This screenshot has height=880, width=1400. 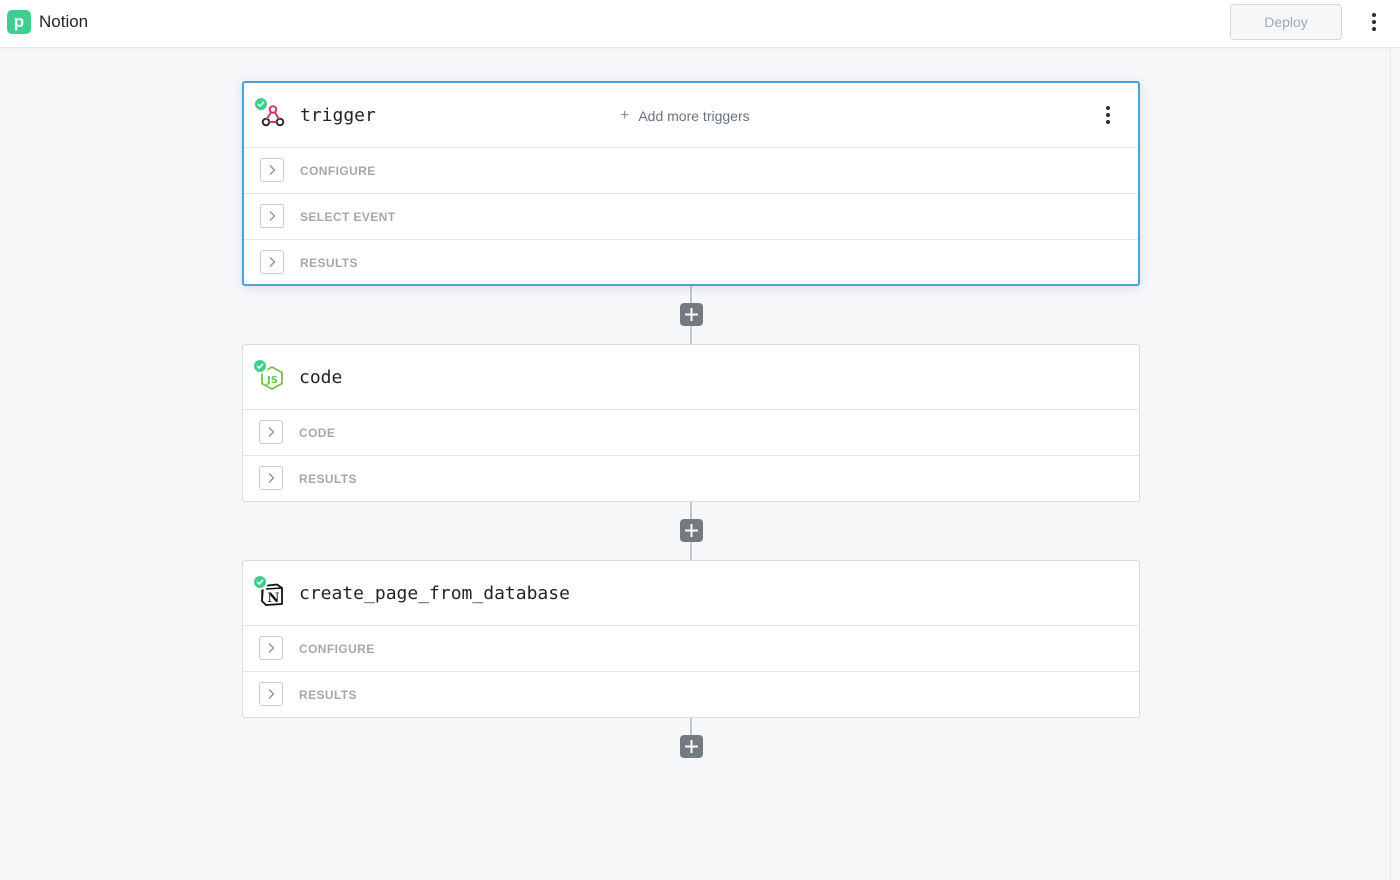 What do you see at coordinates (317, 433) in the screenshot?
I see `section-label: CODE` at bounding box center [317, 433].